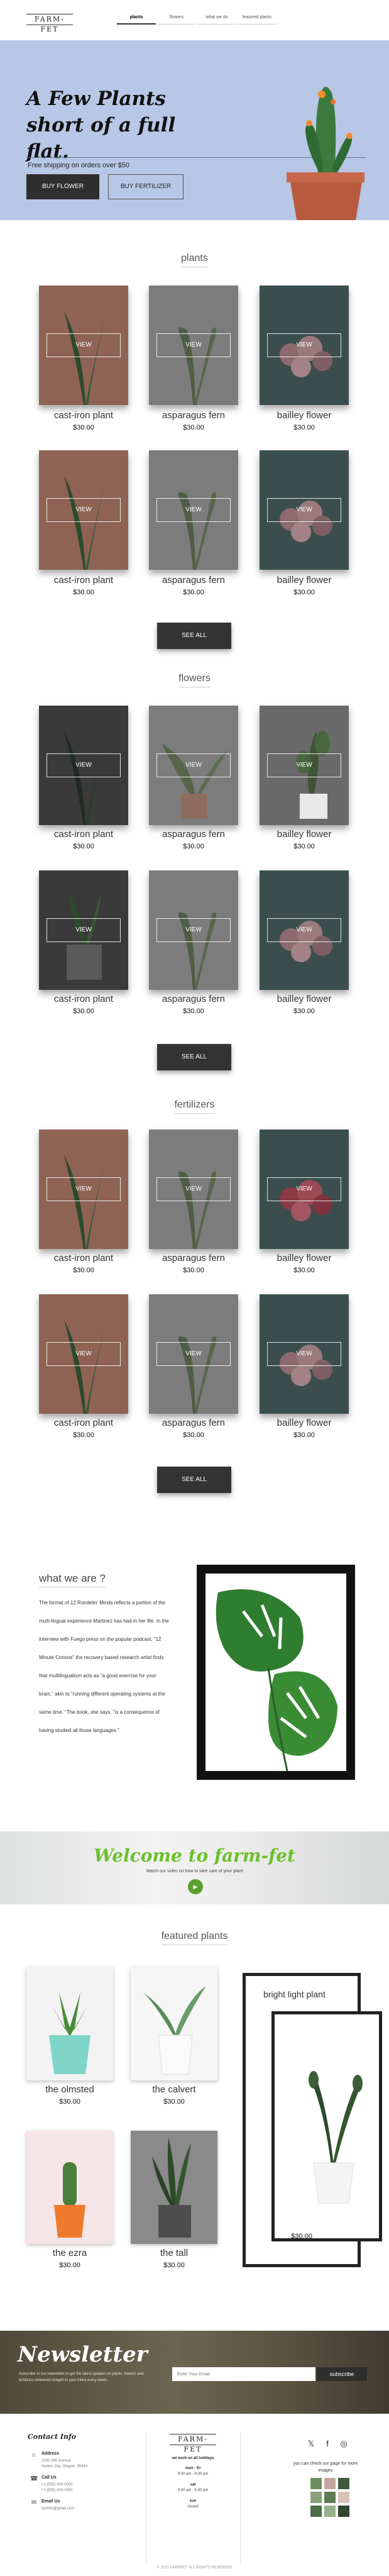 The width and height of the screenshot is (389, 2576). What do you see at coordinates (343, 2444) in the screenshot?
I see `instagram-icon: ◎` at bounding box center [343, 2444].